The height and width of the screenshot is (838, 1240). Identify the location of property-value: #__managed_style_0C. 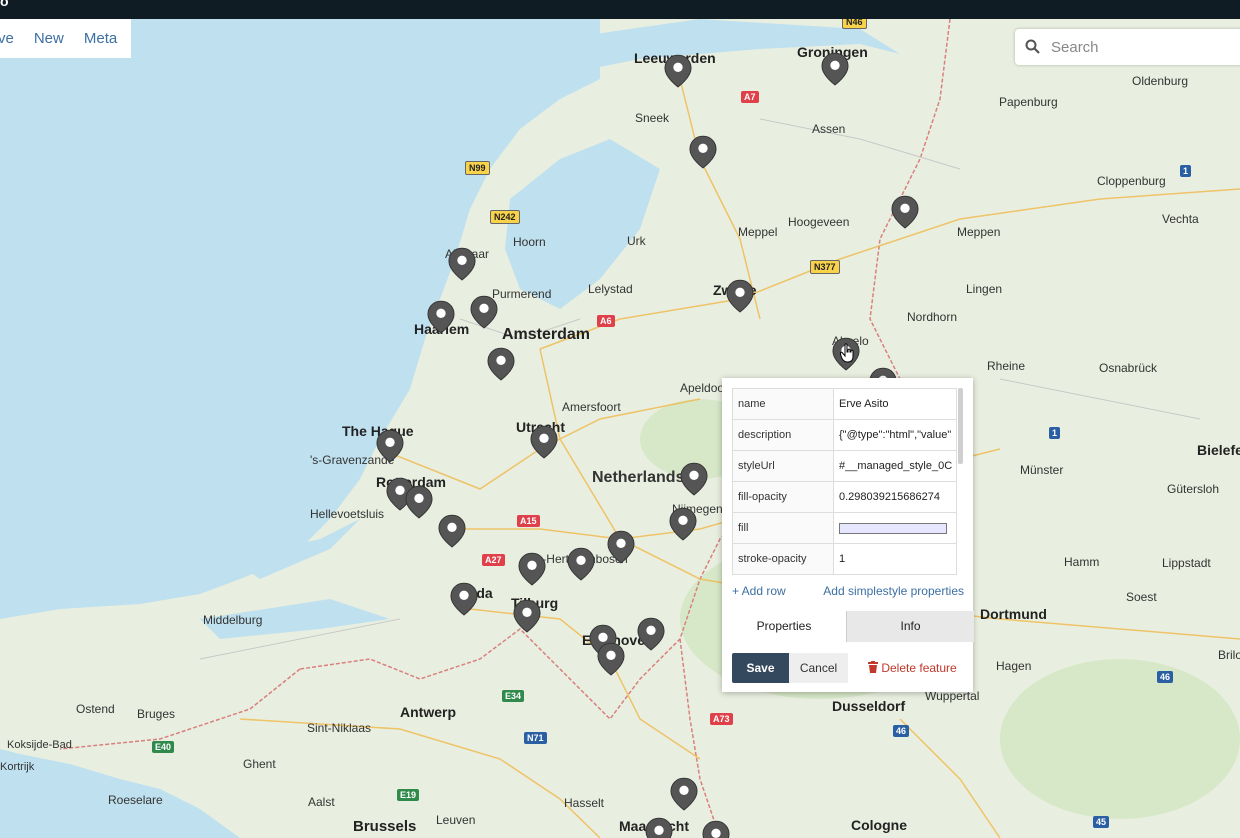
(895, 466).